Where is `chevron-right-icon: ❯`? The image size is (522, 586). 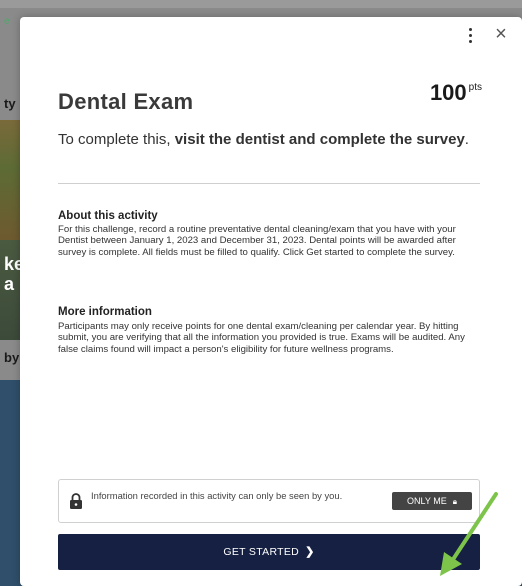 chevron-right-icon: ❯ is located at coordinates (310, 552).